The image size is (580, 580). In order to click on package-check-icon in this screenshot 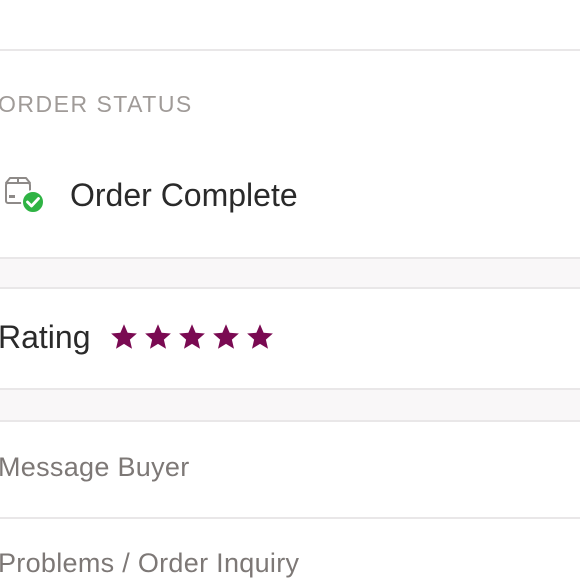, I will do `click(24, 195)`.